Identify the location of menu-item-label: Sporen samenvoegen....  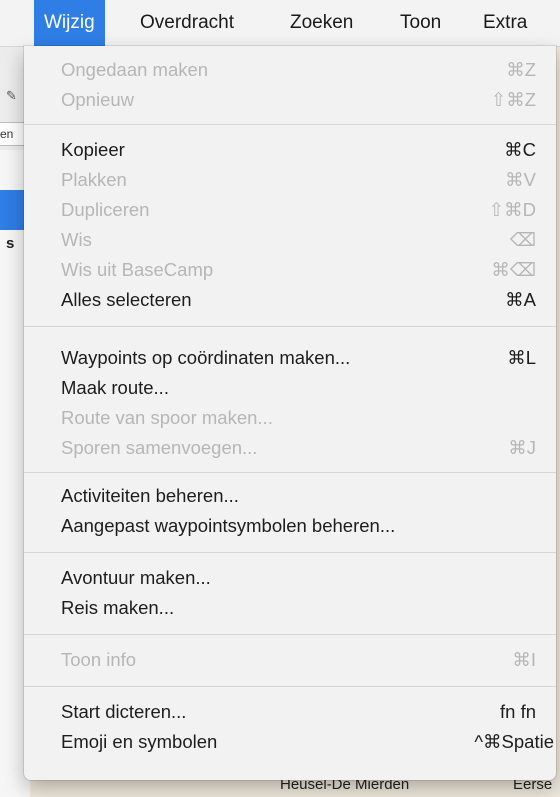
(159, 447).